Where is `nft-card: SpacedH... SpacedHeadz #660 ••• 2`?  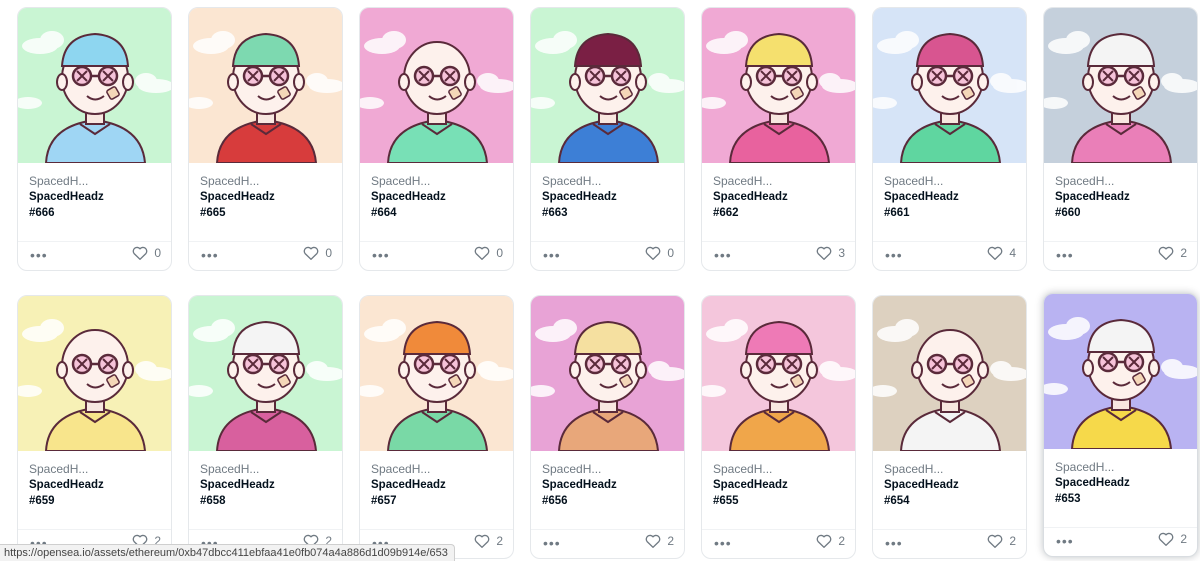 nft-card: SpacedH... SpacedHeadz #660 ••• 2 is located at coordinates (1120, 139).